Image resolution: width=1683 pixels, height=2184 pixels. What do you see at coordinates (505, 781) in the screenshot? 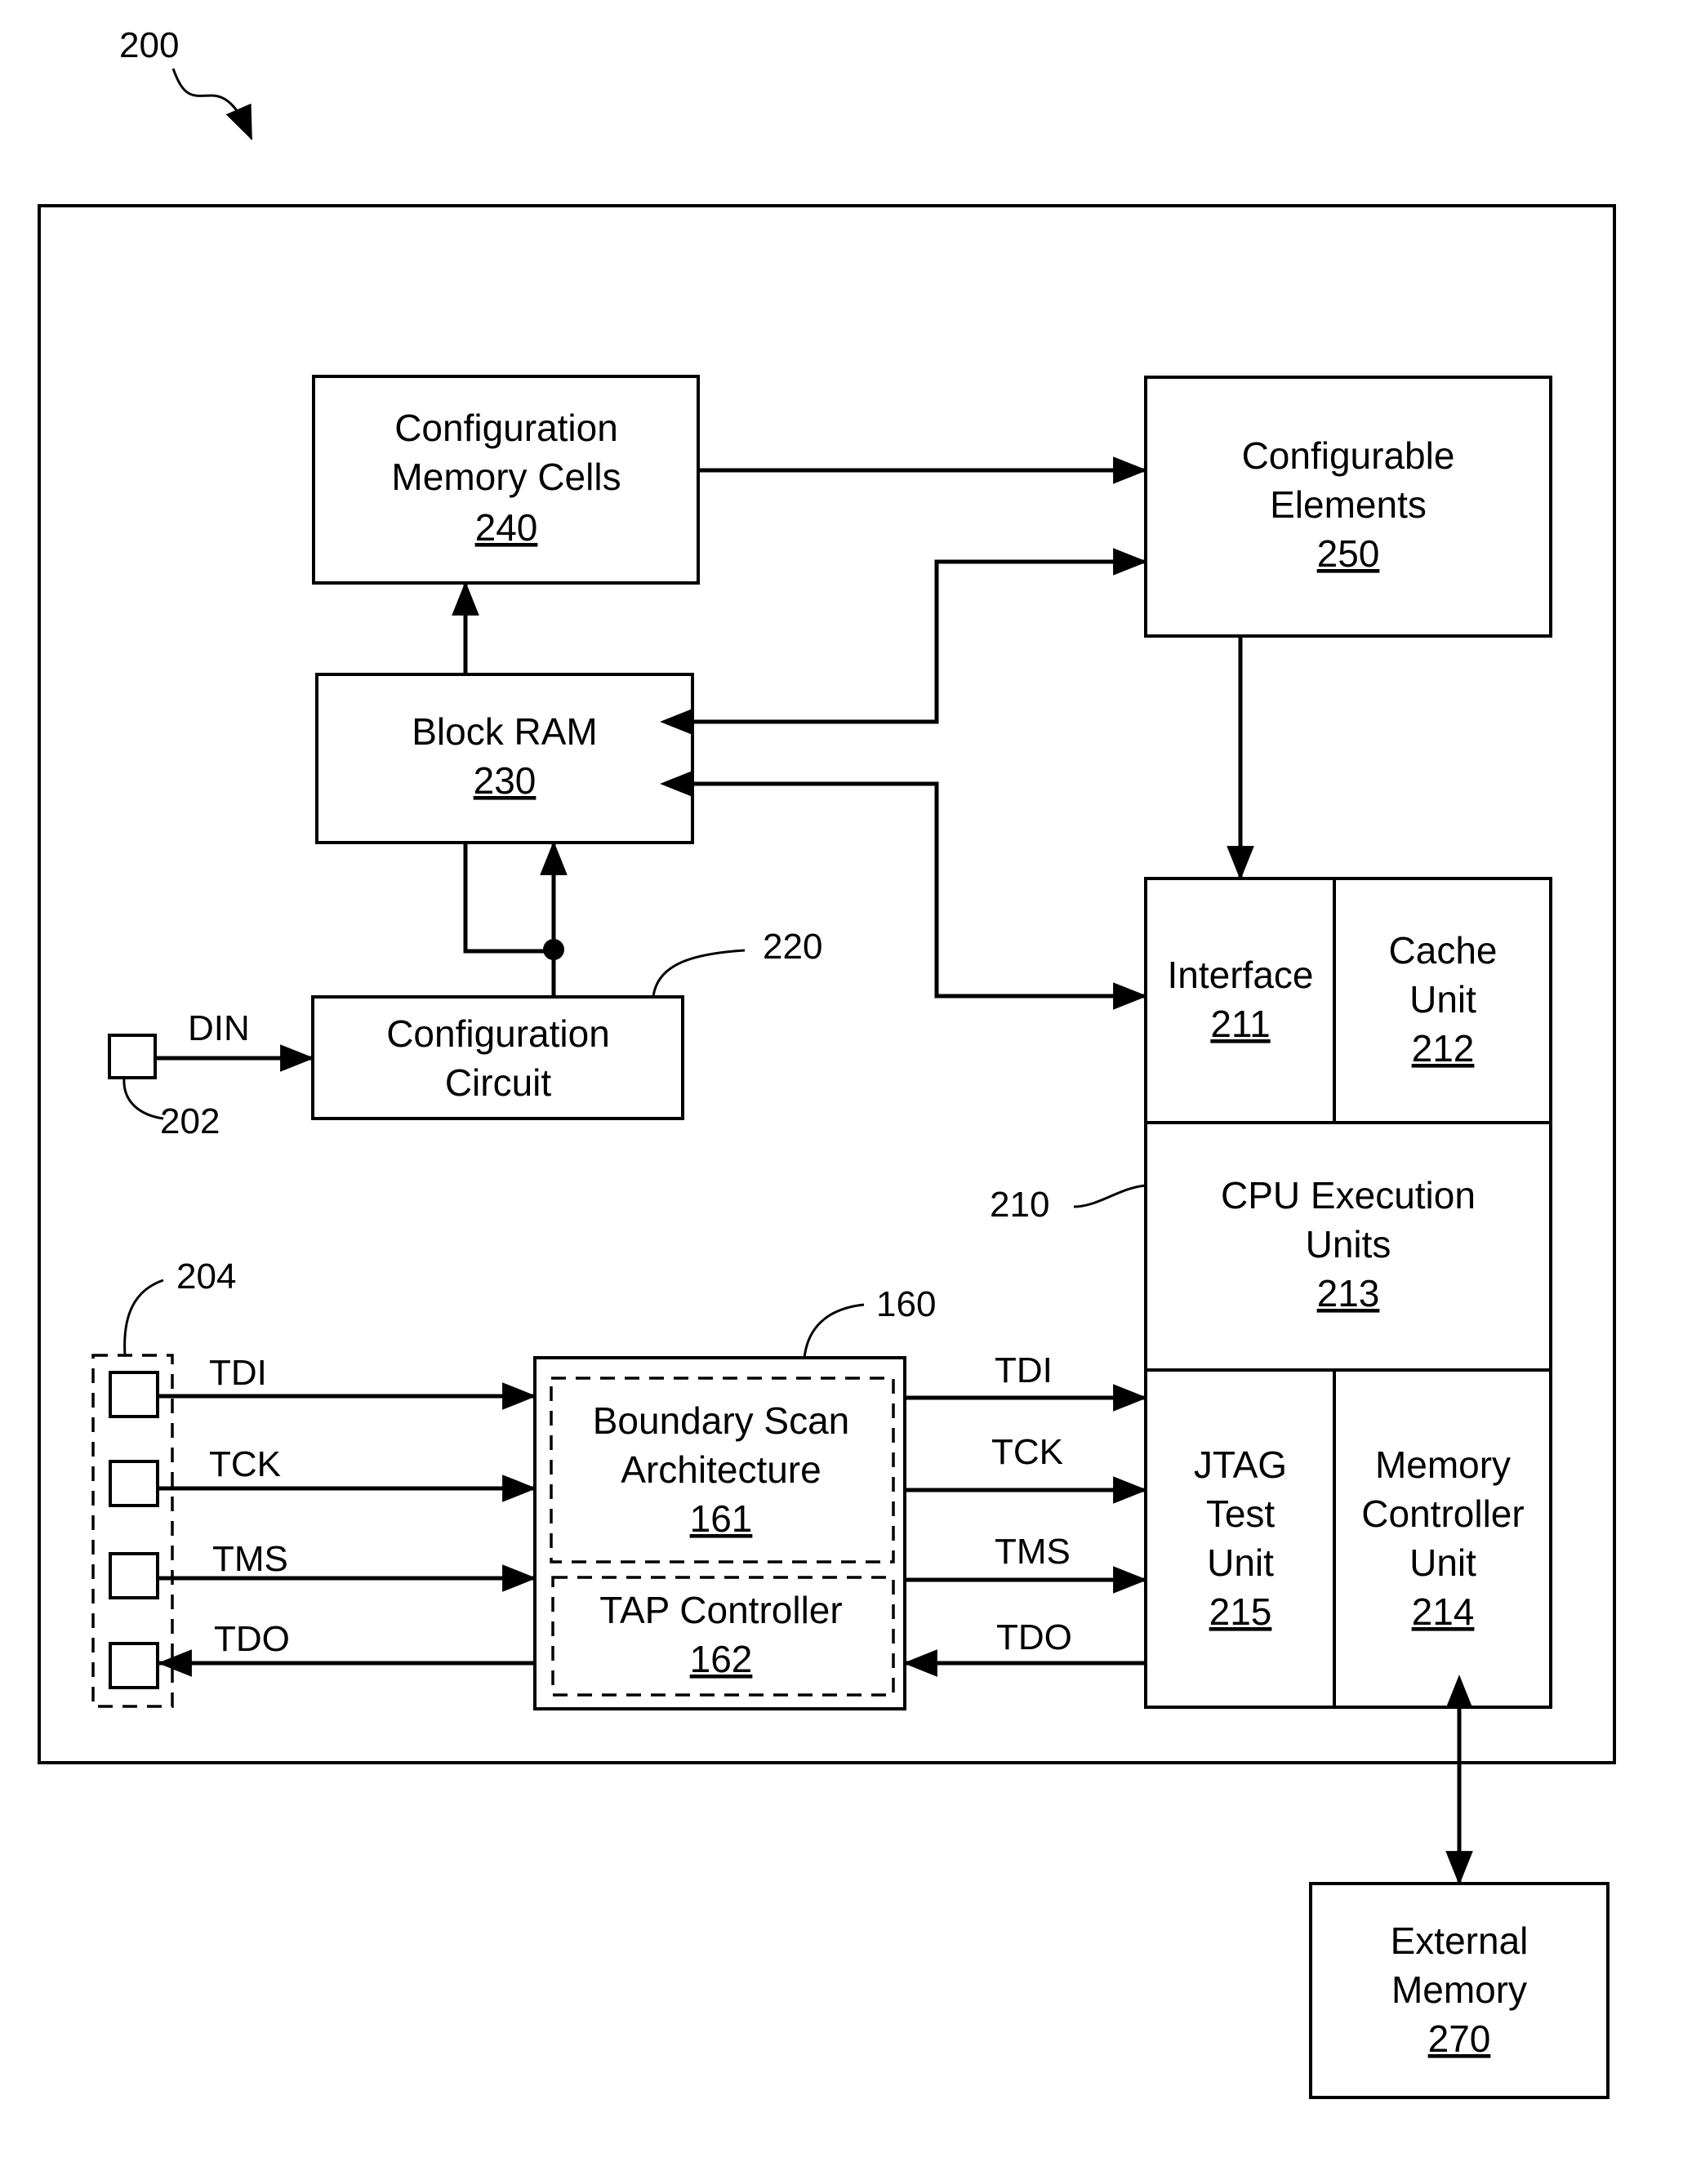
I see `block-ram-number: 230` at bounding box center [505, 781].